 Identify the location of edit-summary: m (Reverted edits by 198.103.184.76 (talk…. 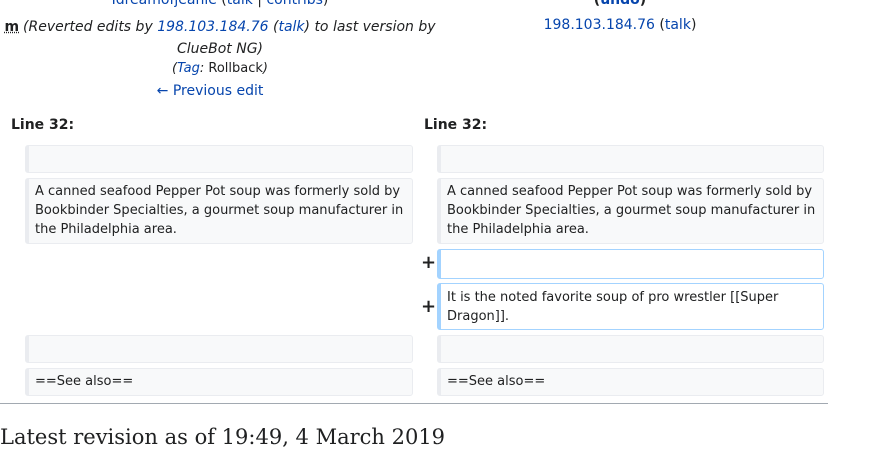
(220, 38).